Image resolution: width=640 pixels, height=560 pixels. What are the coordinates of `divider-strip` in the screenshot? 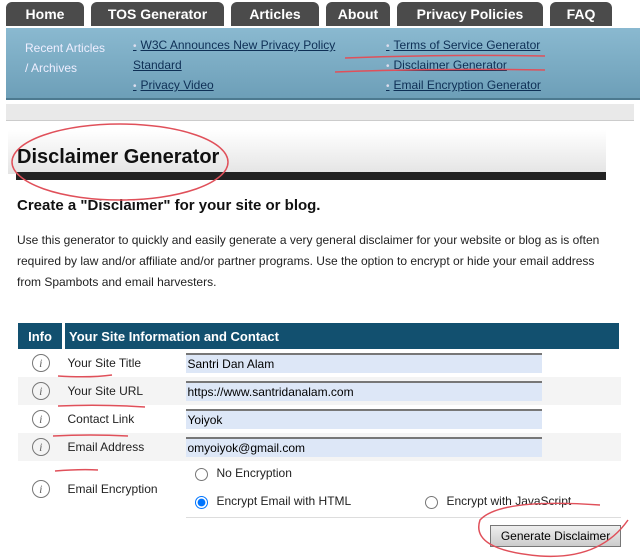 It's located at (320, 112).